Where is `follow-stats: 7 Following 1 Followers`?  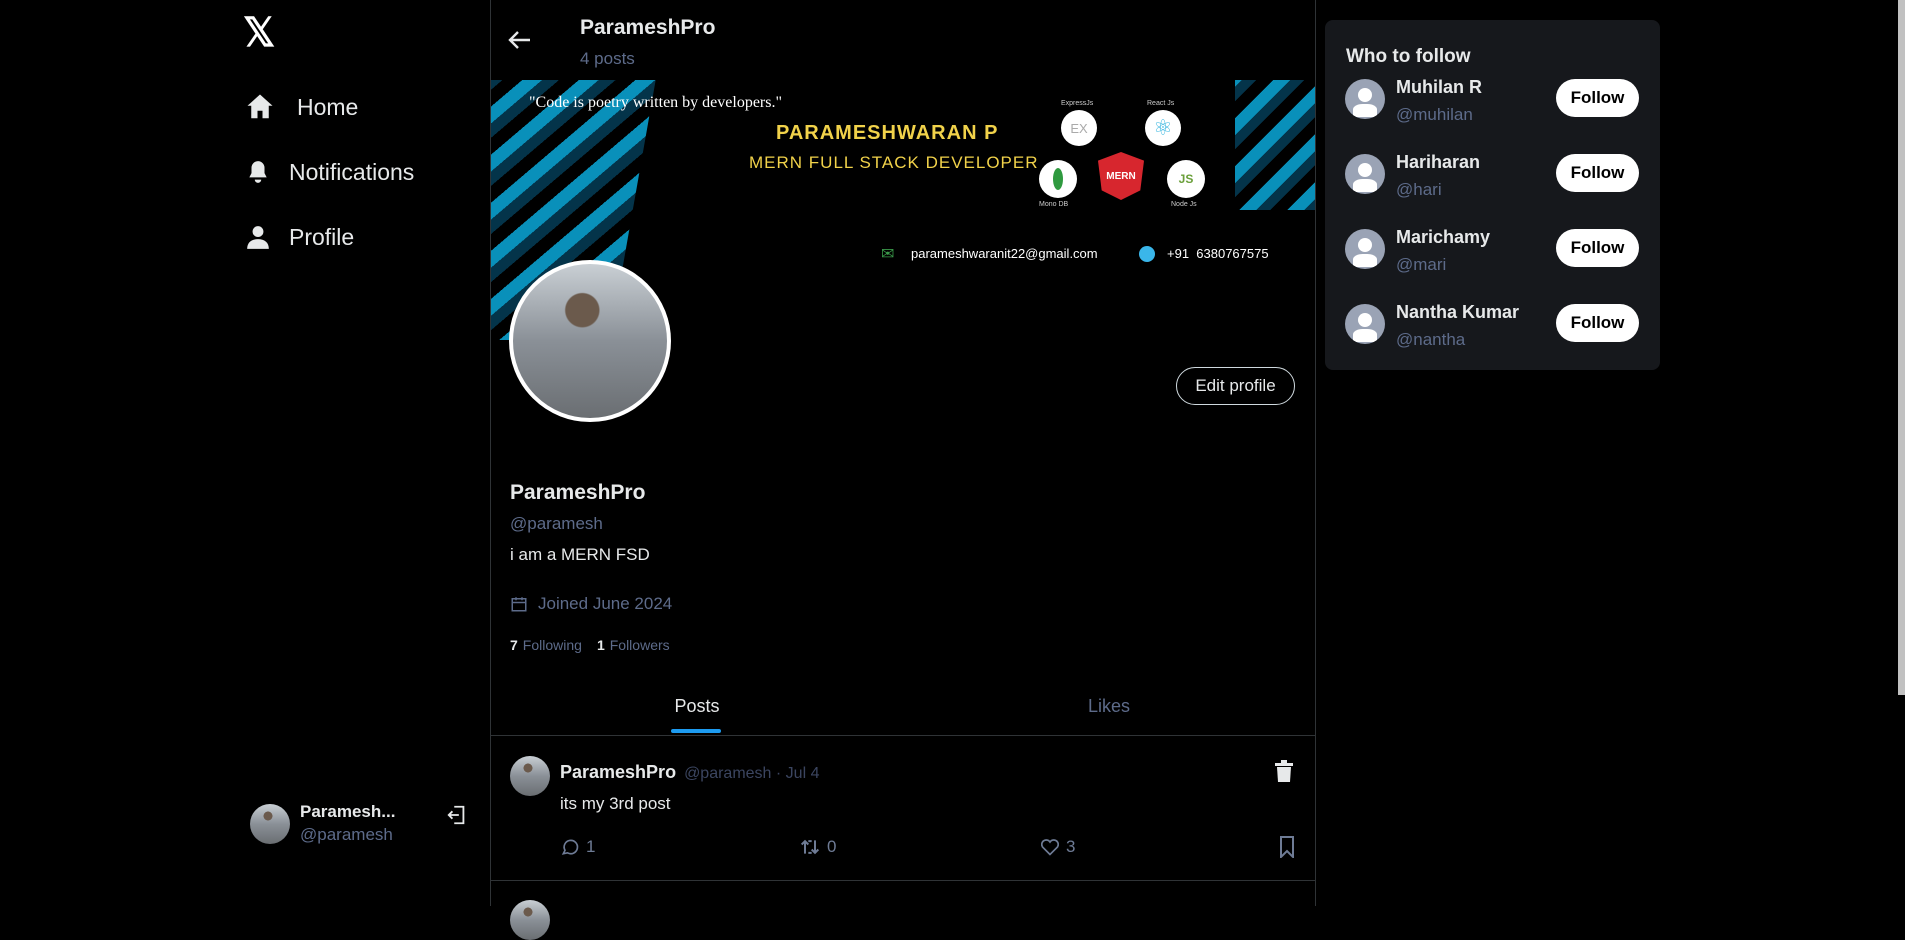 follow-stats: 7 Following 1 Followers is located at coordinates (590, 645).